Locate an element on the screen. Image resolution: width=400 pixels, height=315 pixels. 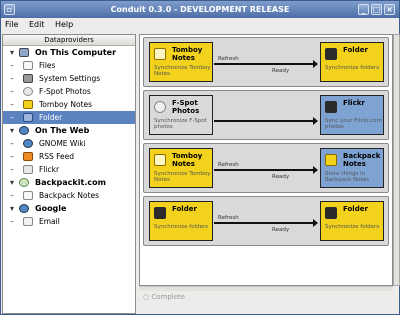
menu-edit: Edit is located at coordinates (37, 25).